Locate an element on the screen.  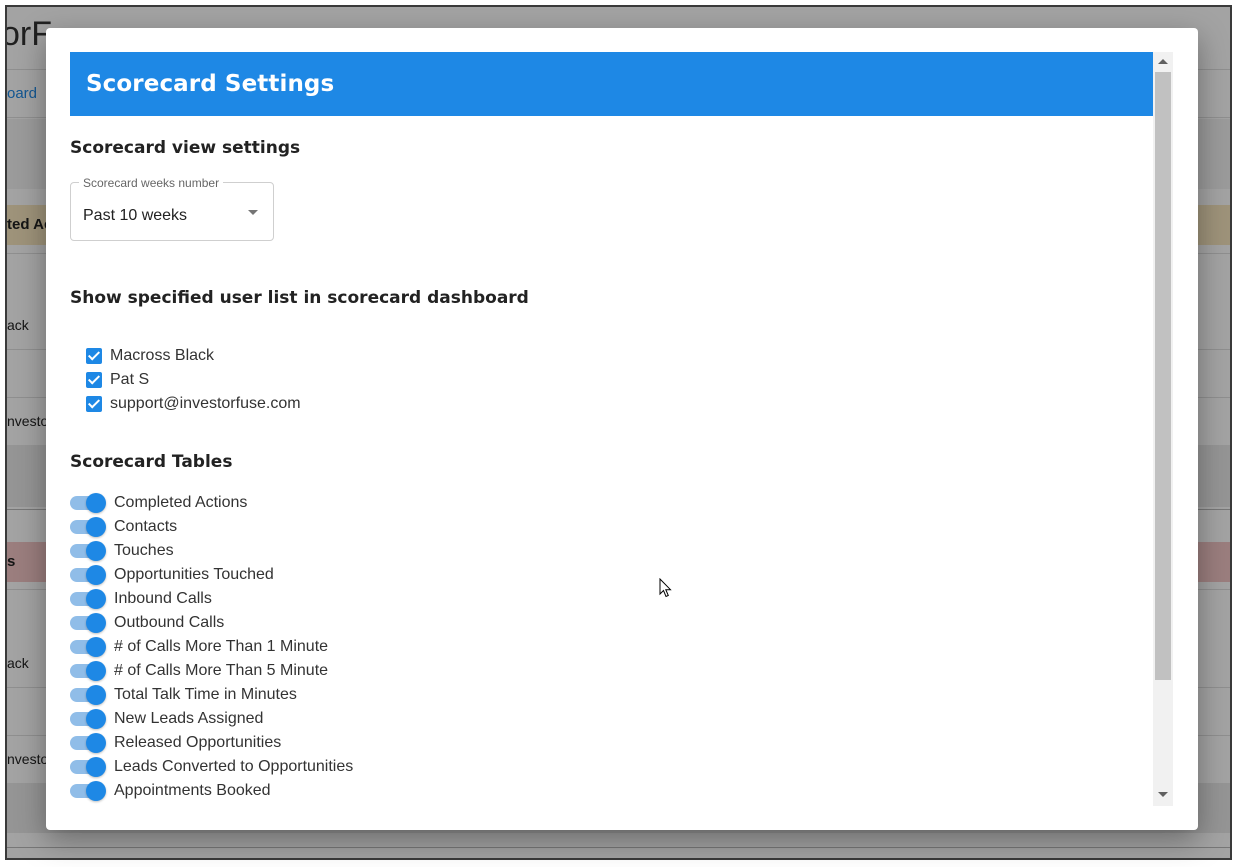
table-toggle-row: New Leads Assigned is located at coordinates (611, 719).